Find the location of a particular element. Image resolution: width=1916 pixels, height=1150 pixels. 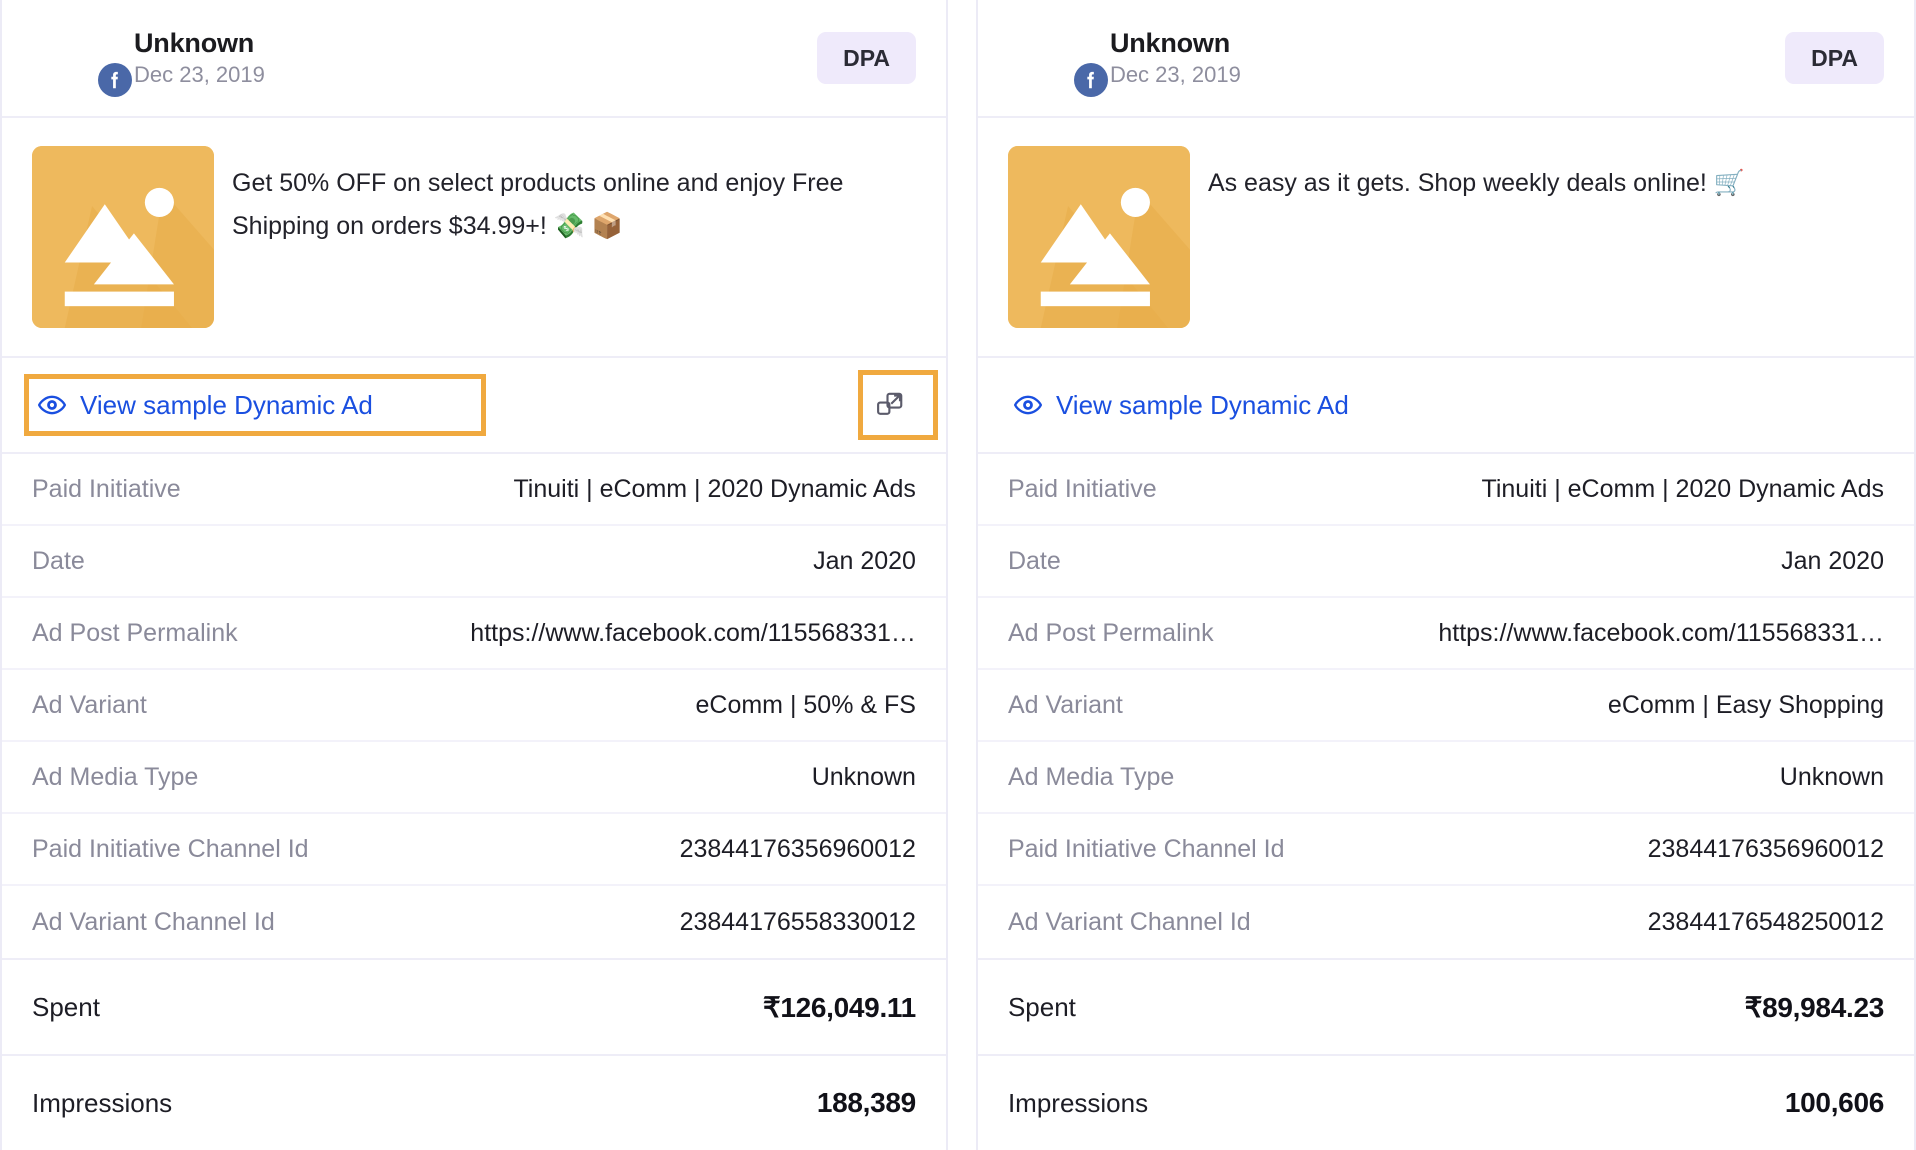

table-row: Ad Variant Channel Id 23844176558330012 is located at coordinates (474, 922).